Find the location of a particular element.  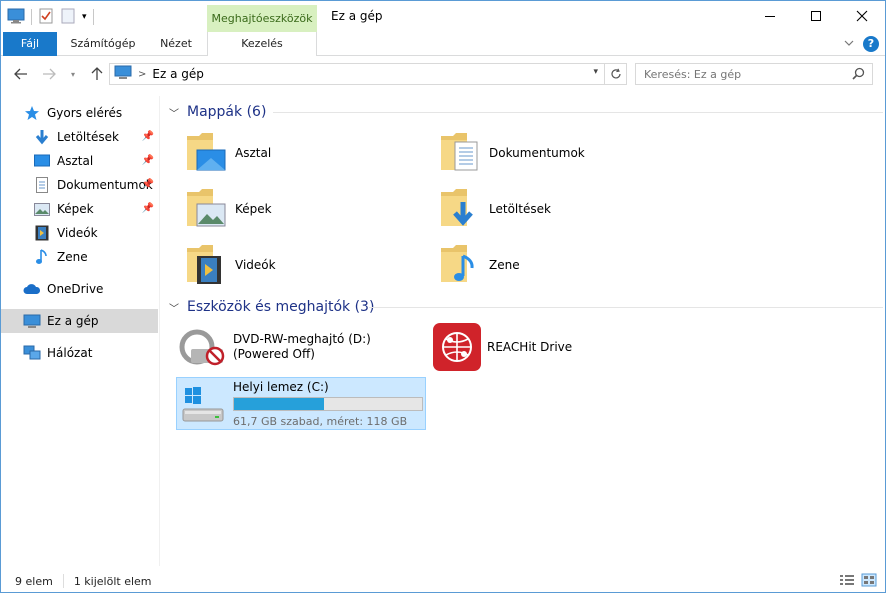

back-button is located at coordinates (21, 74).